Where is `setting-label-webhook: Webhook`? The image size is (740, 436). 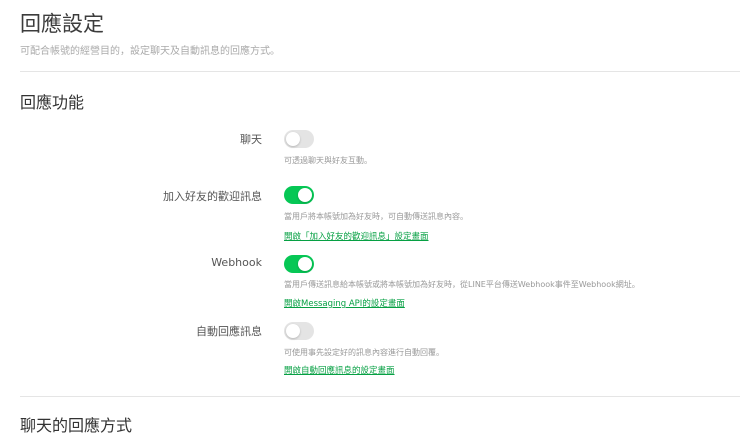
setting-label-webhook: Webhook is located at coordinates (236, 262).